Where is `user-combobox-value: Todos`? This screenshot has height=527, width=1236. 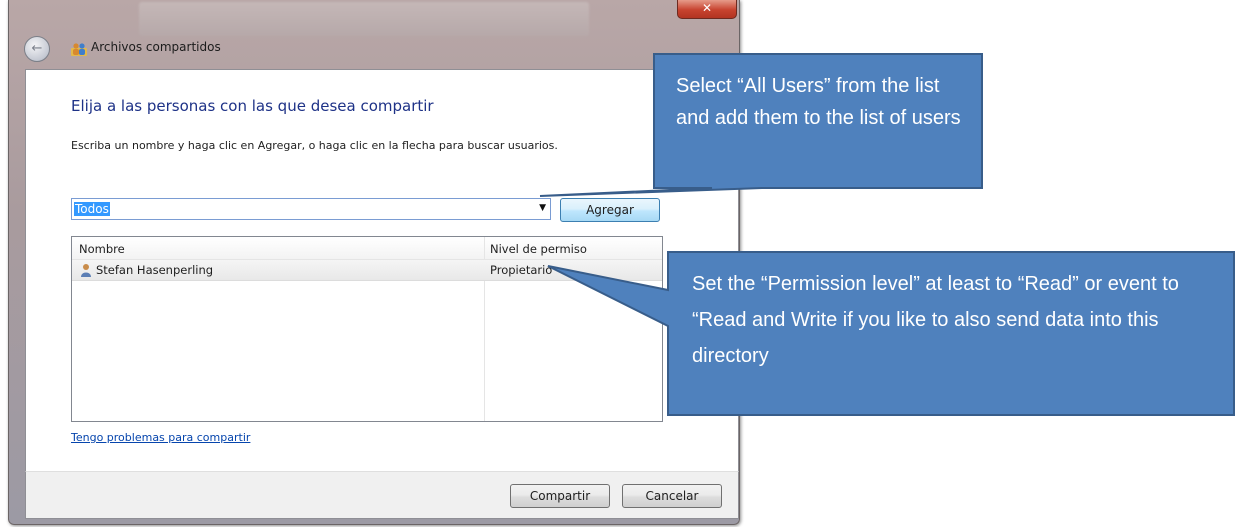 user-combobox-value: Todos is located at coordinates (92, 209).